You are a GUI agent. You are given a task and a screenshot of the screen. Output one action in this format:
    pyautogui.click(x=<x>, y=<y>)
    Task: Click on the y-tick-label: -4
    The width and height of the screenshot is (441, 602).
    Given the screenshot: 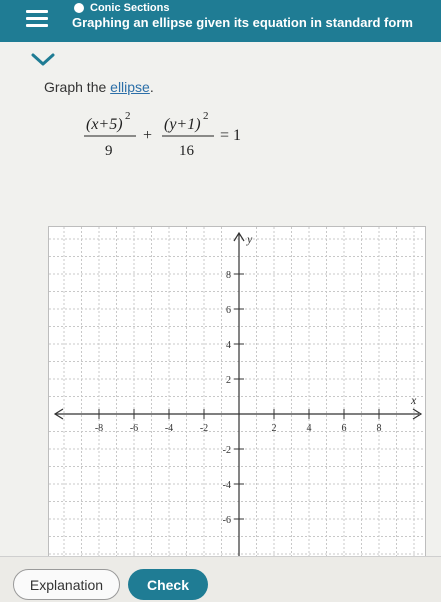 What is the action you would take?
    pyautogui.click(x=227, y=485)
    